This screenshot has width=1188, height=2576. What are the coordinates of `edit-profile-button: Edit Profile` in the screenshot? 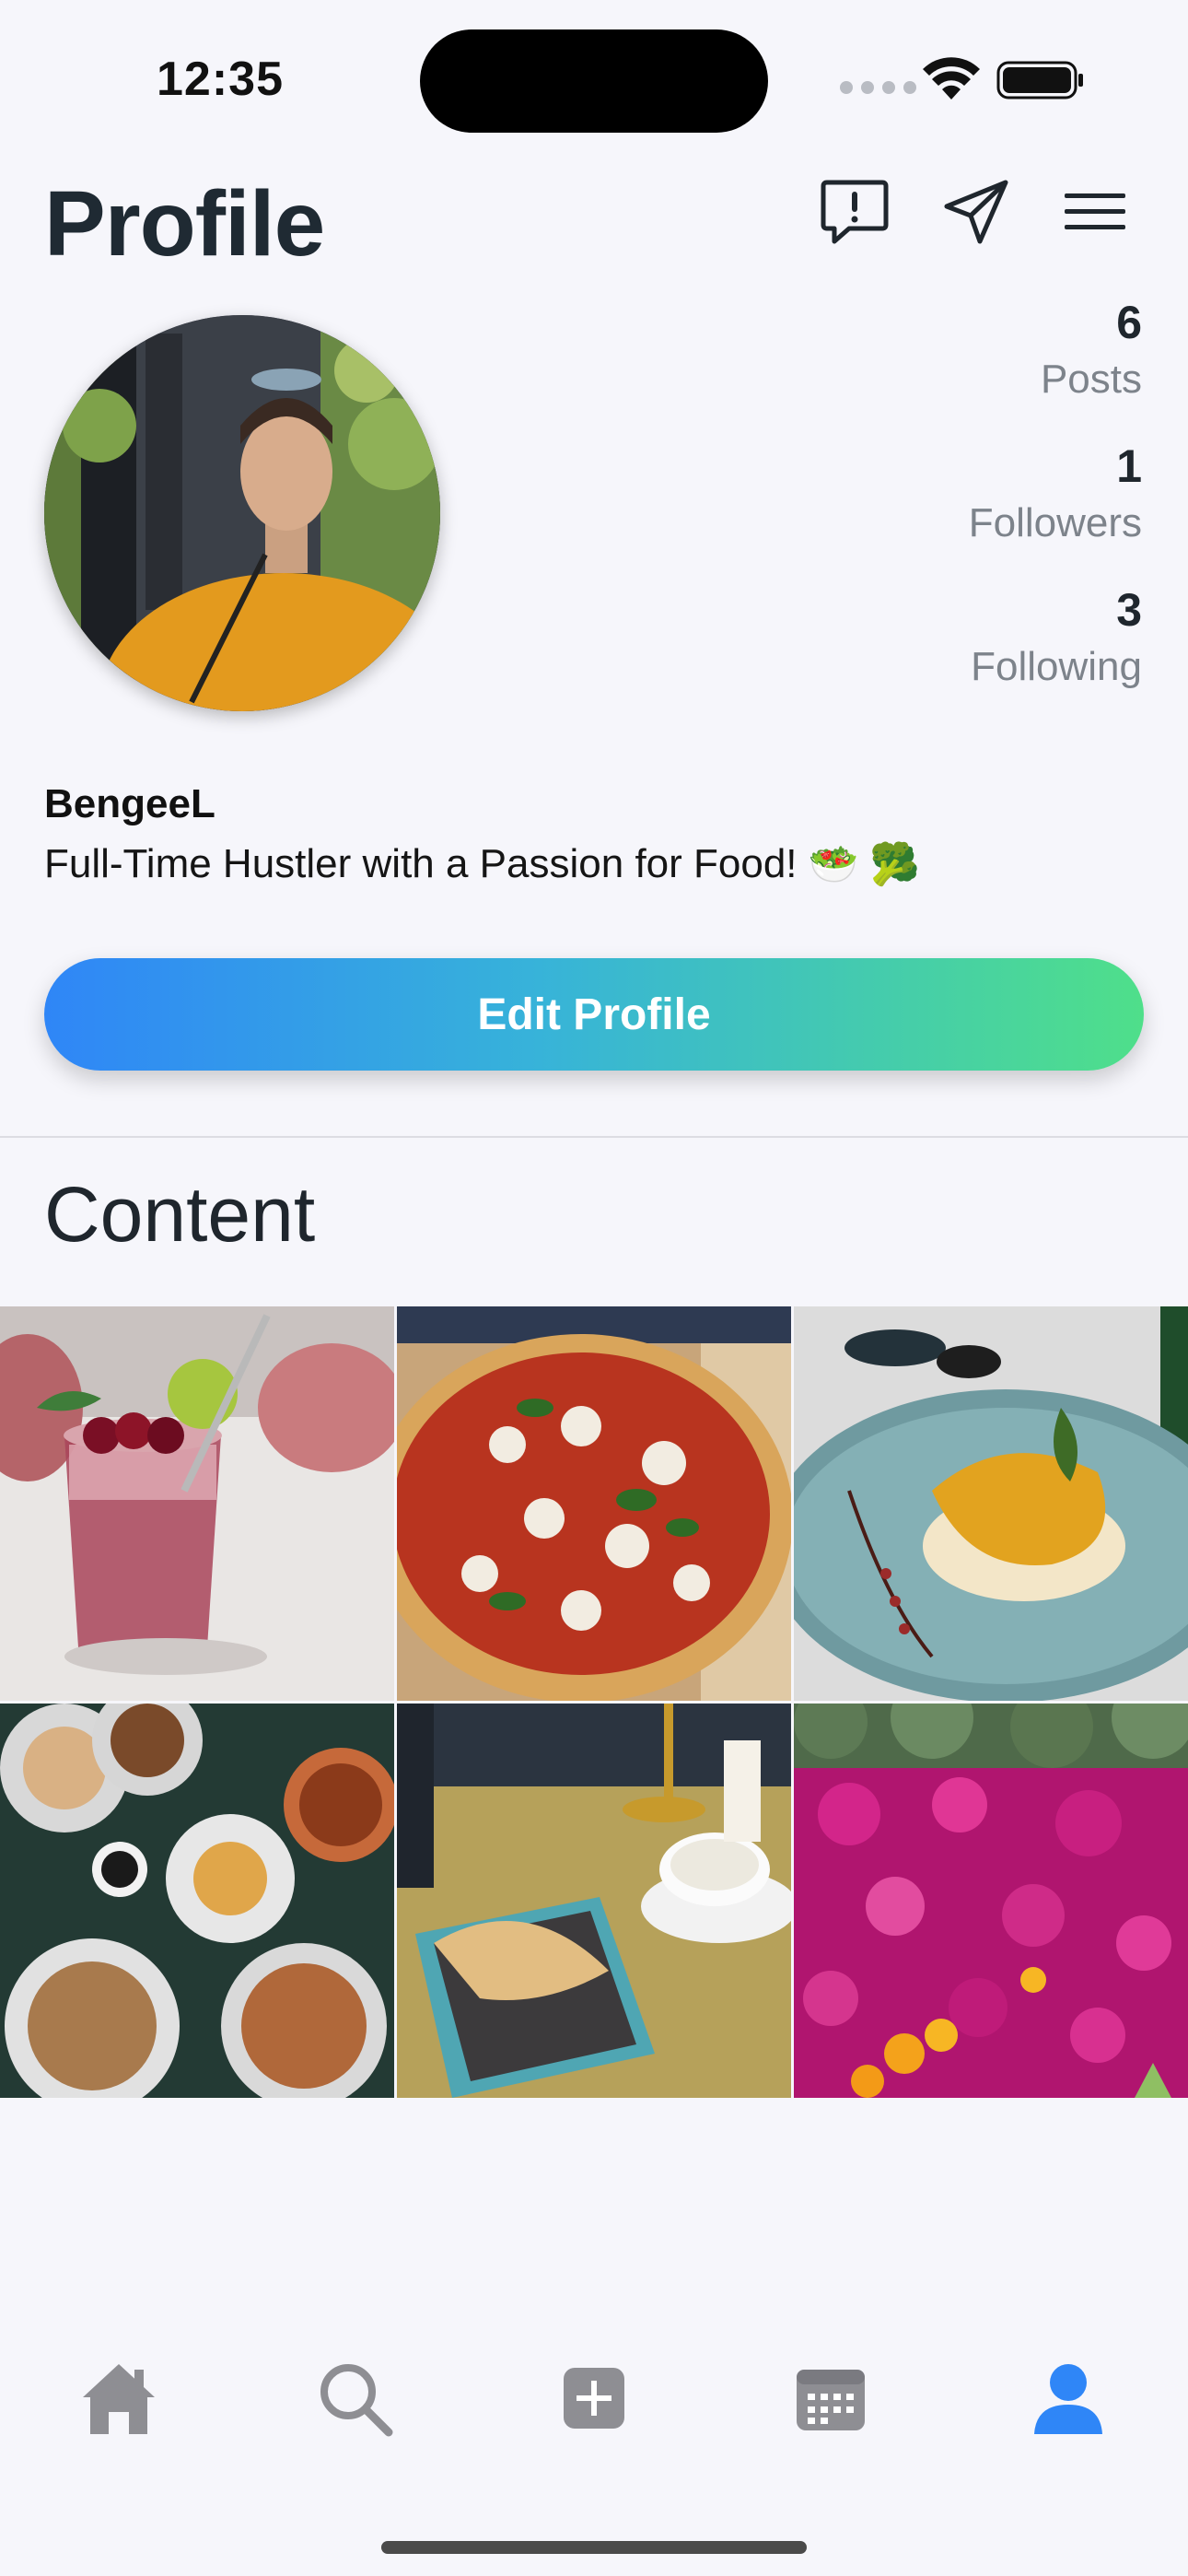 It's located at (594, 1015).